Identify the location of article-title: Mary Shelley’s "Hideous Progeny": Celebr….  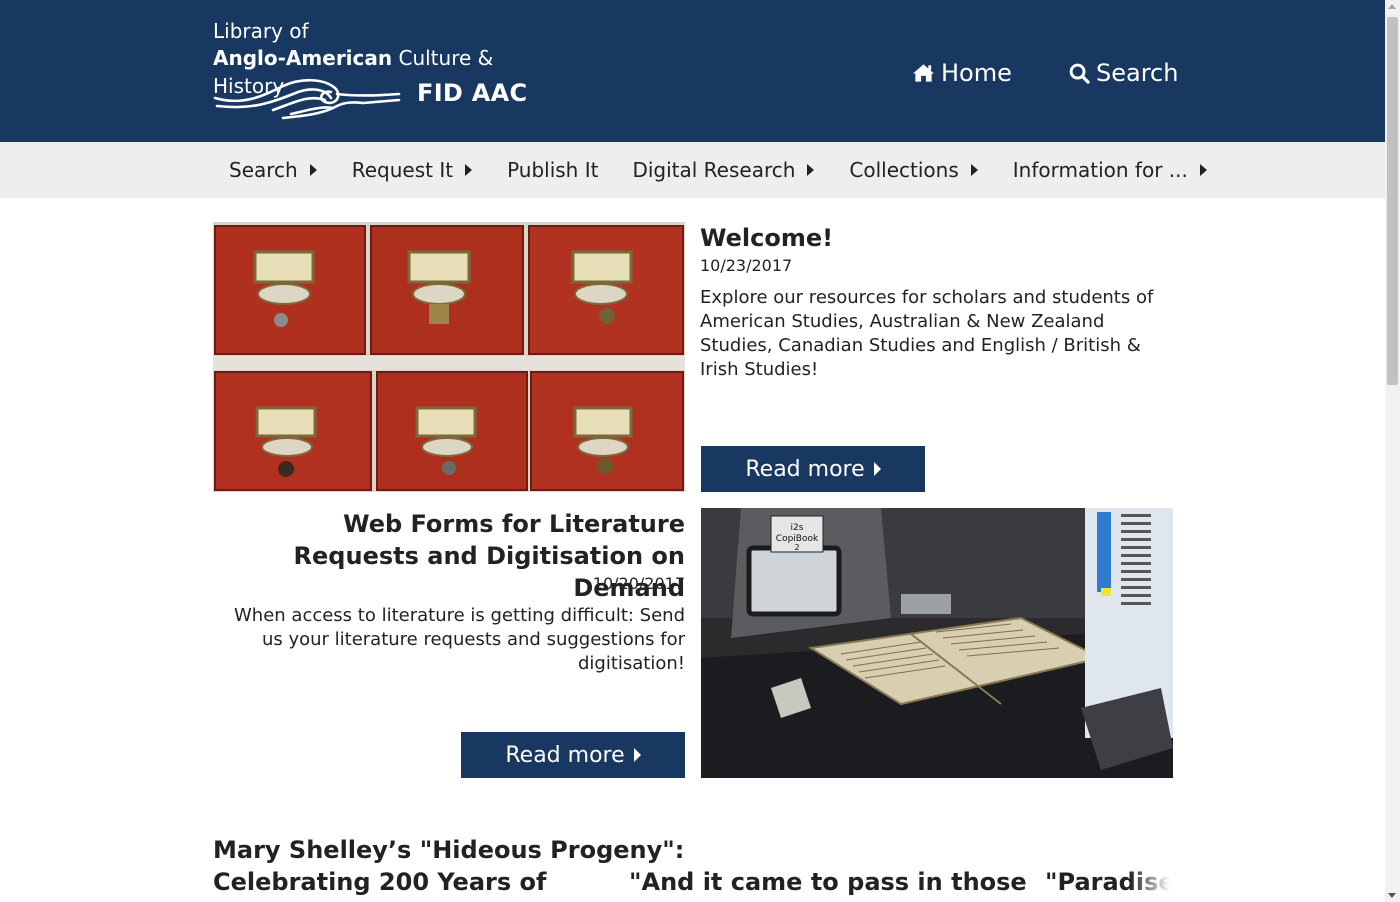
(448, 866).